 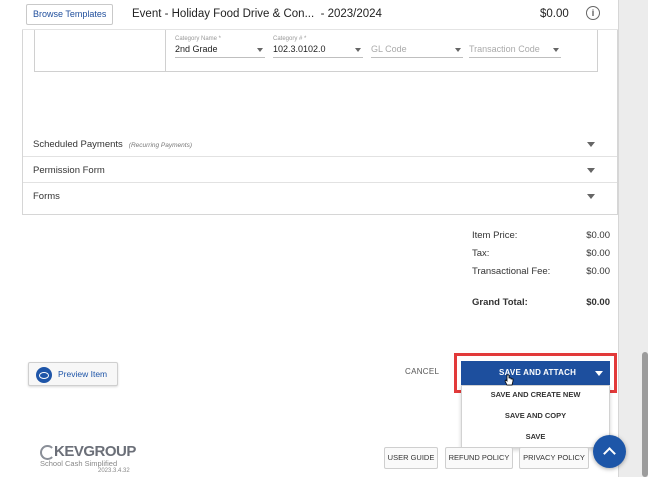 I want to click on gl-code-field: GL Code, so click(x=417, y=47).